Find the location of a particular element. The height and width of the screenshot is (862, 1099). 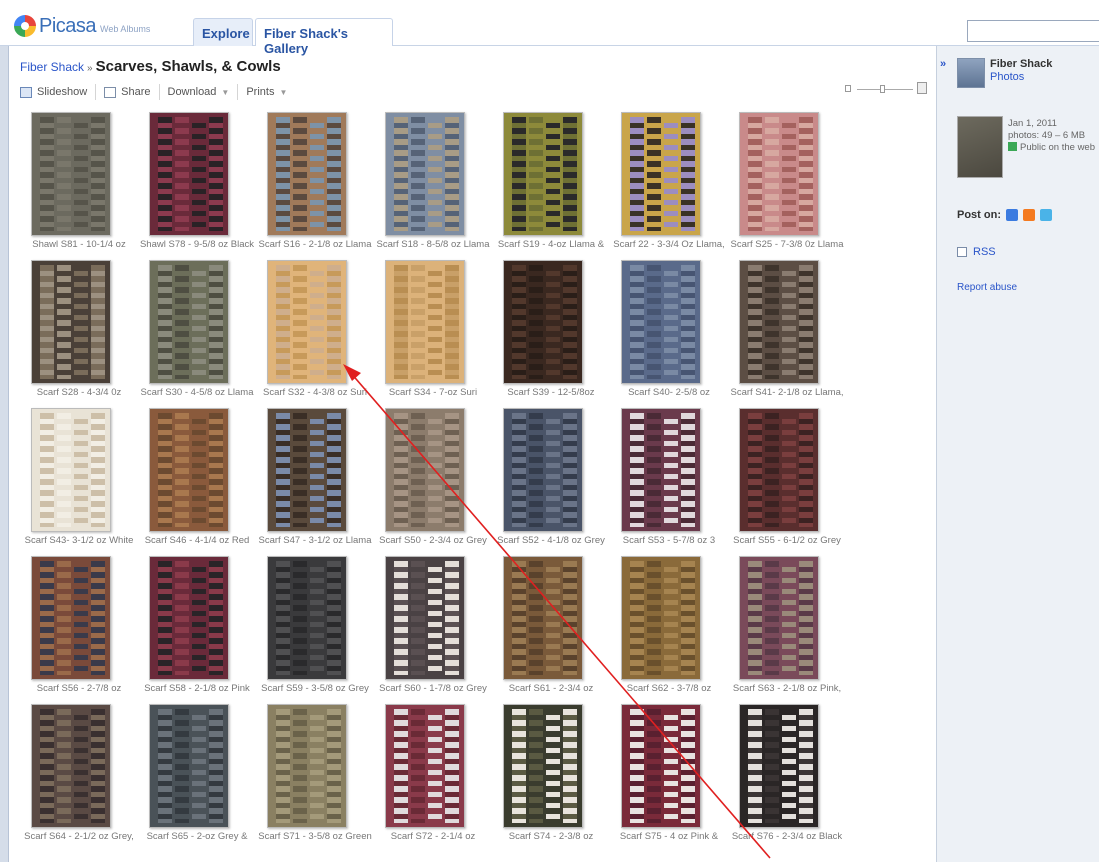

photo-thumbnail: Scarf S55 - 6-1/2 oz Grey is located at coordinates (787, 481).